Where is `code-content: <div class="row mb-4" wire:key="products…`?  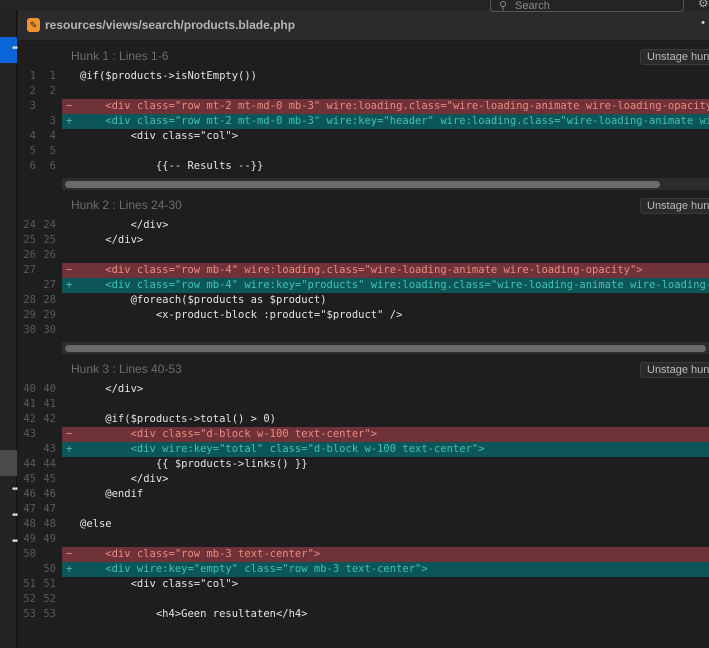
code-content: <div class="row mb-4" wire:key="products… is located at coordinates (394, 285).